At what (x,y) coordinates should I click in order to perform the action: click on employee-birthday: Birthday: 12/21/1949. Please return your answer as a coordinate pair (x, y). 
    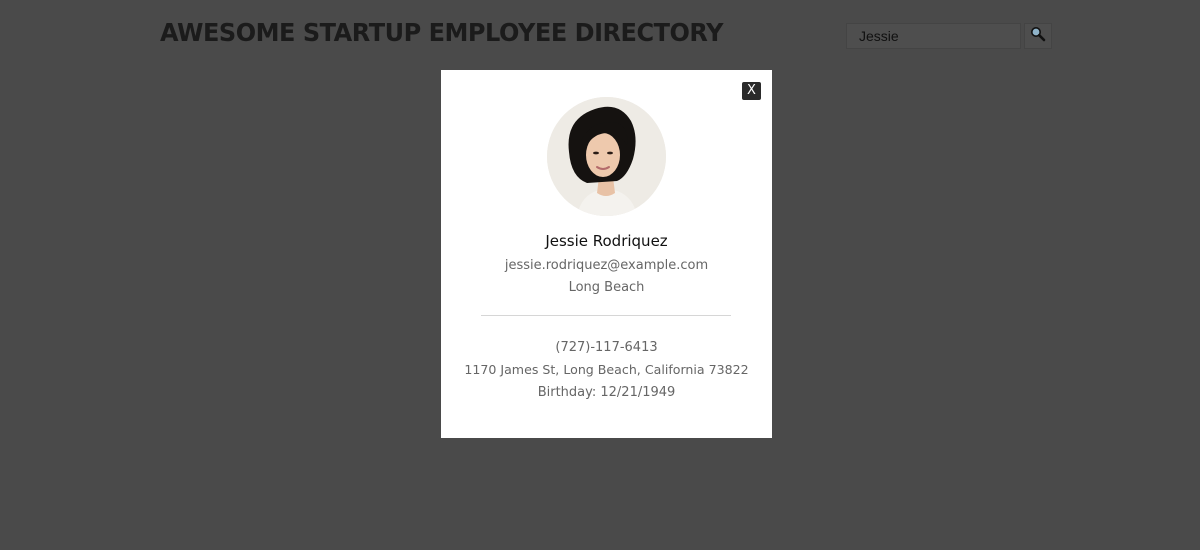
    Looking at the image, I should click on (606, 392).